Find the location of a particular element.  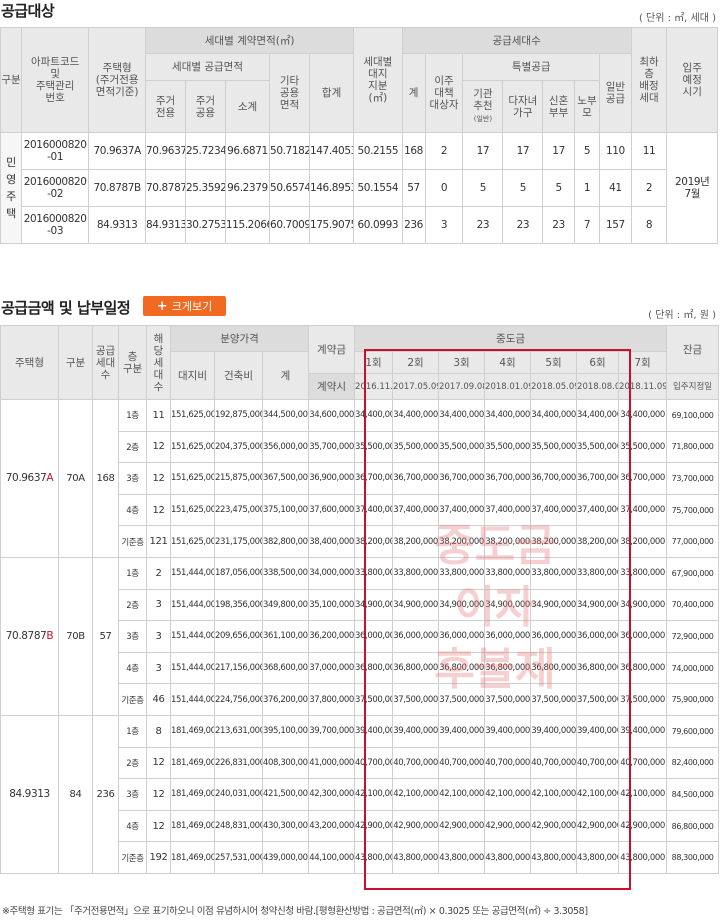

th-institution-sub: (일반) is located at coordinates (483, 119).